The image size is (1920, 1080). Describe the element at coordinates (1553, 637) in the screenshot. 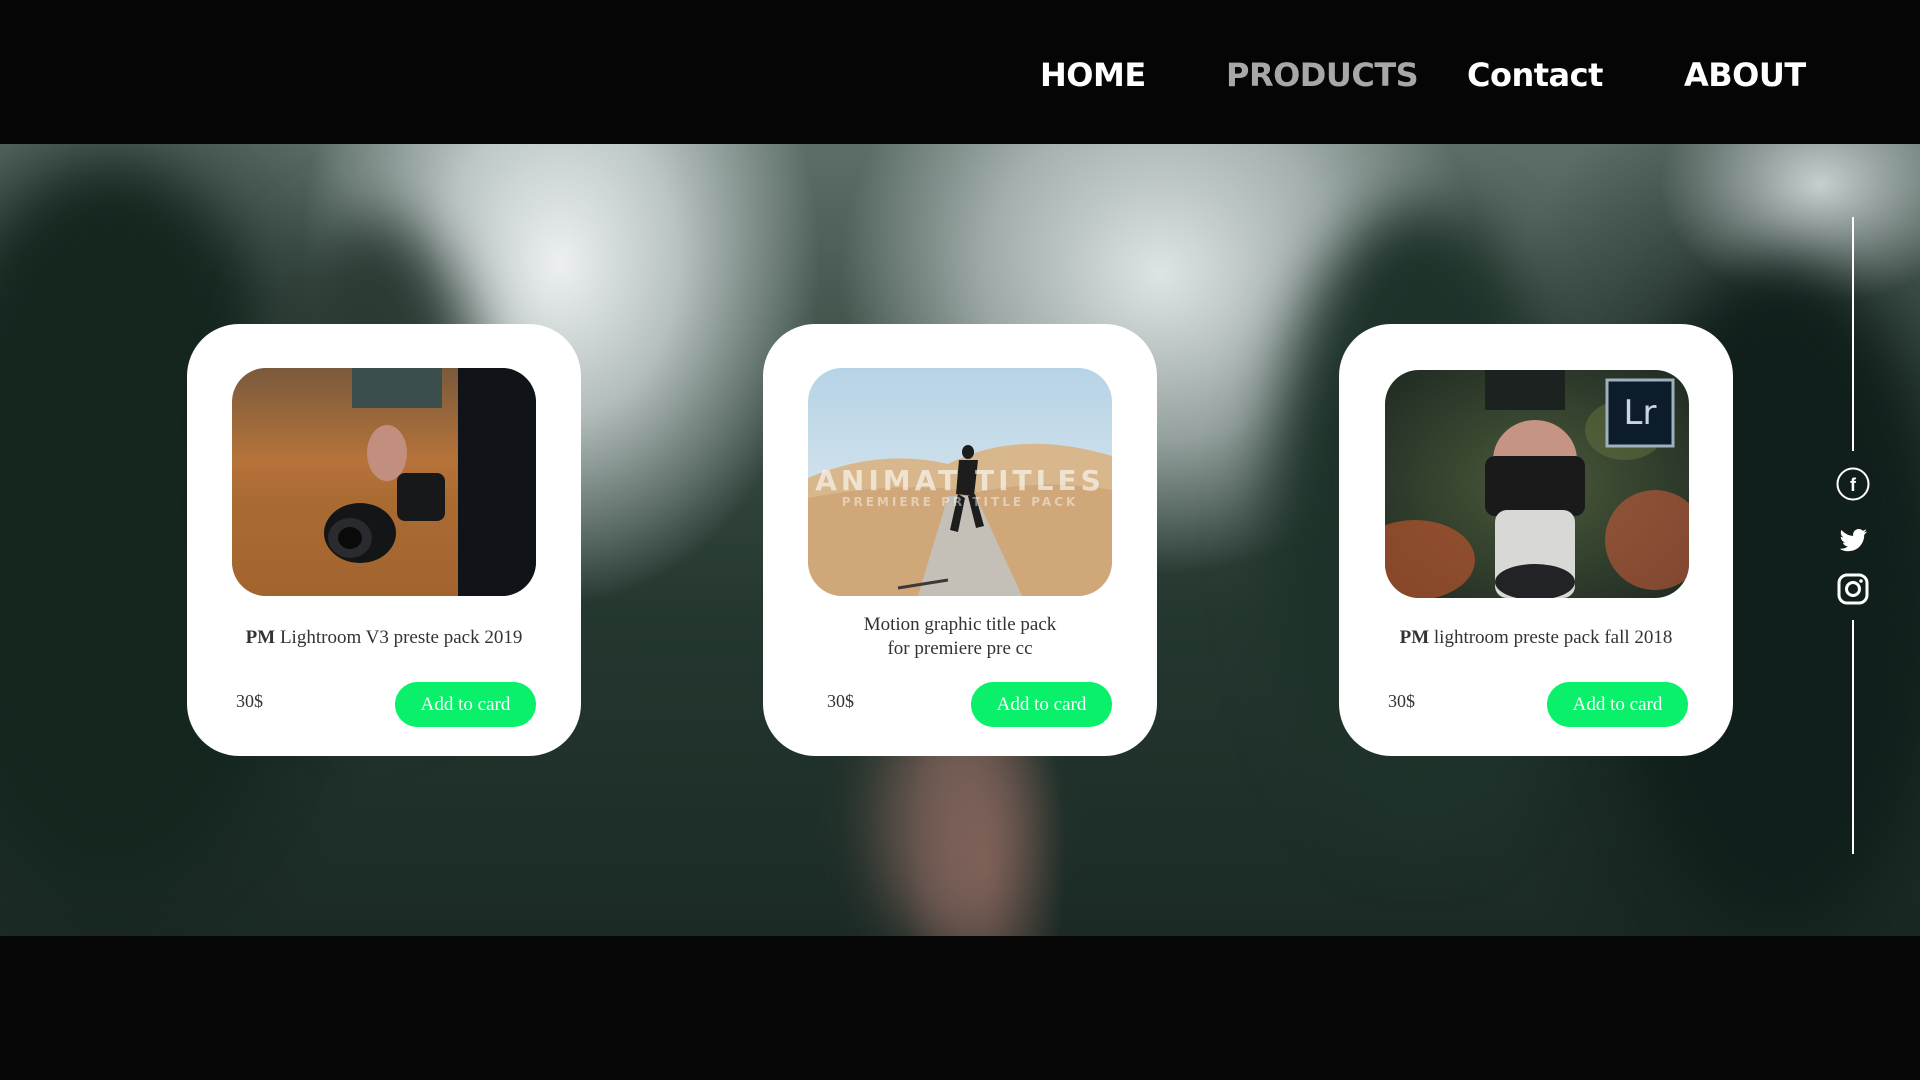

I see `product-name: lightroom preste pack fall 2018` at that location.